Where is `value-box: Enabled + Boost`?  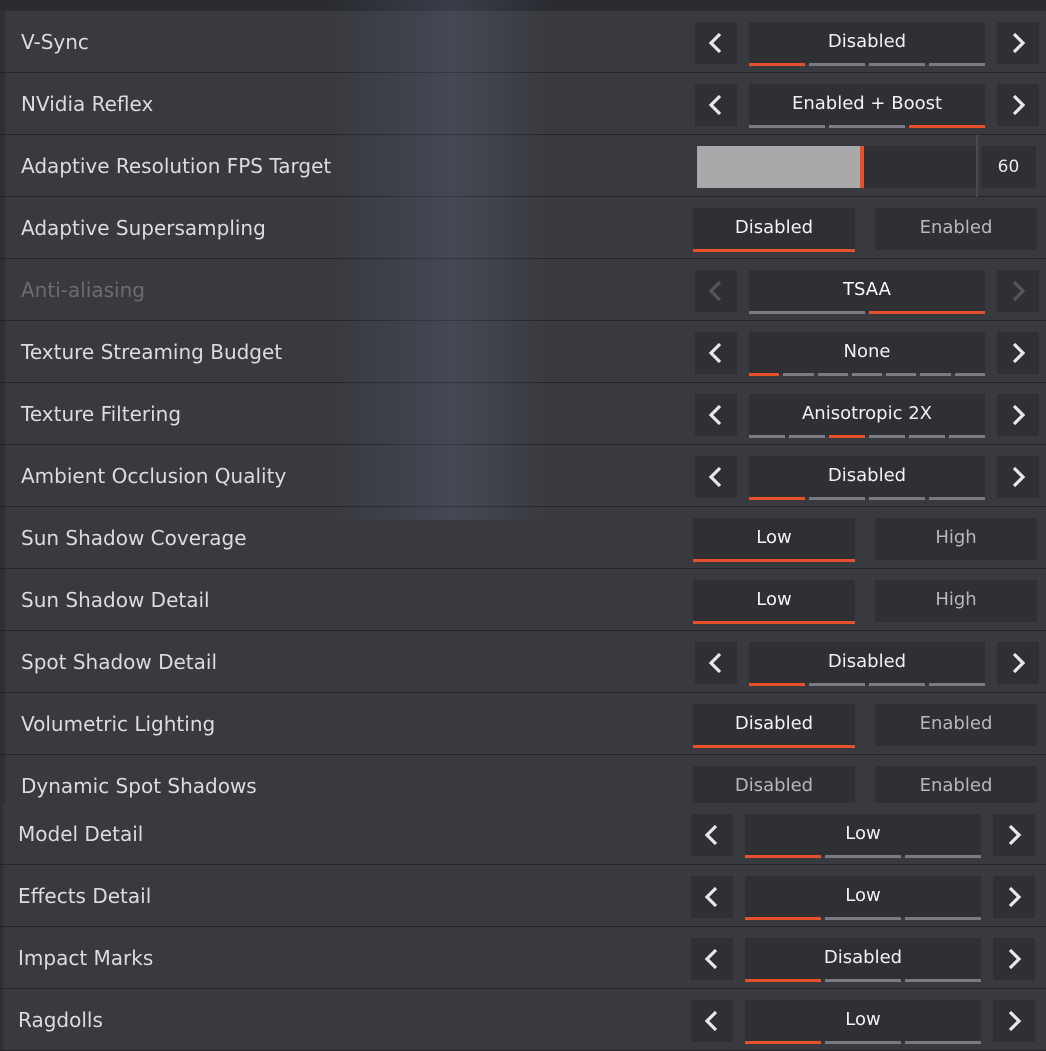
value-box: Enabled + Boost is located at coordinates (867, 106).